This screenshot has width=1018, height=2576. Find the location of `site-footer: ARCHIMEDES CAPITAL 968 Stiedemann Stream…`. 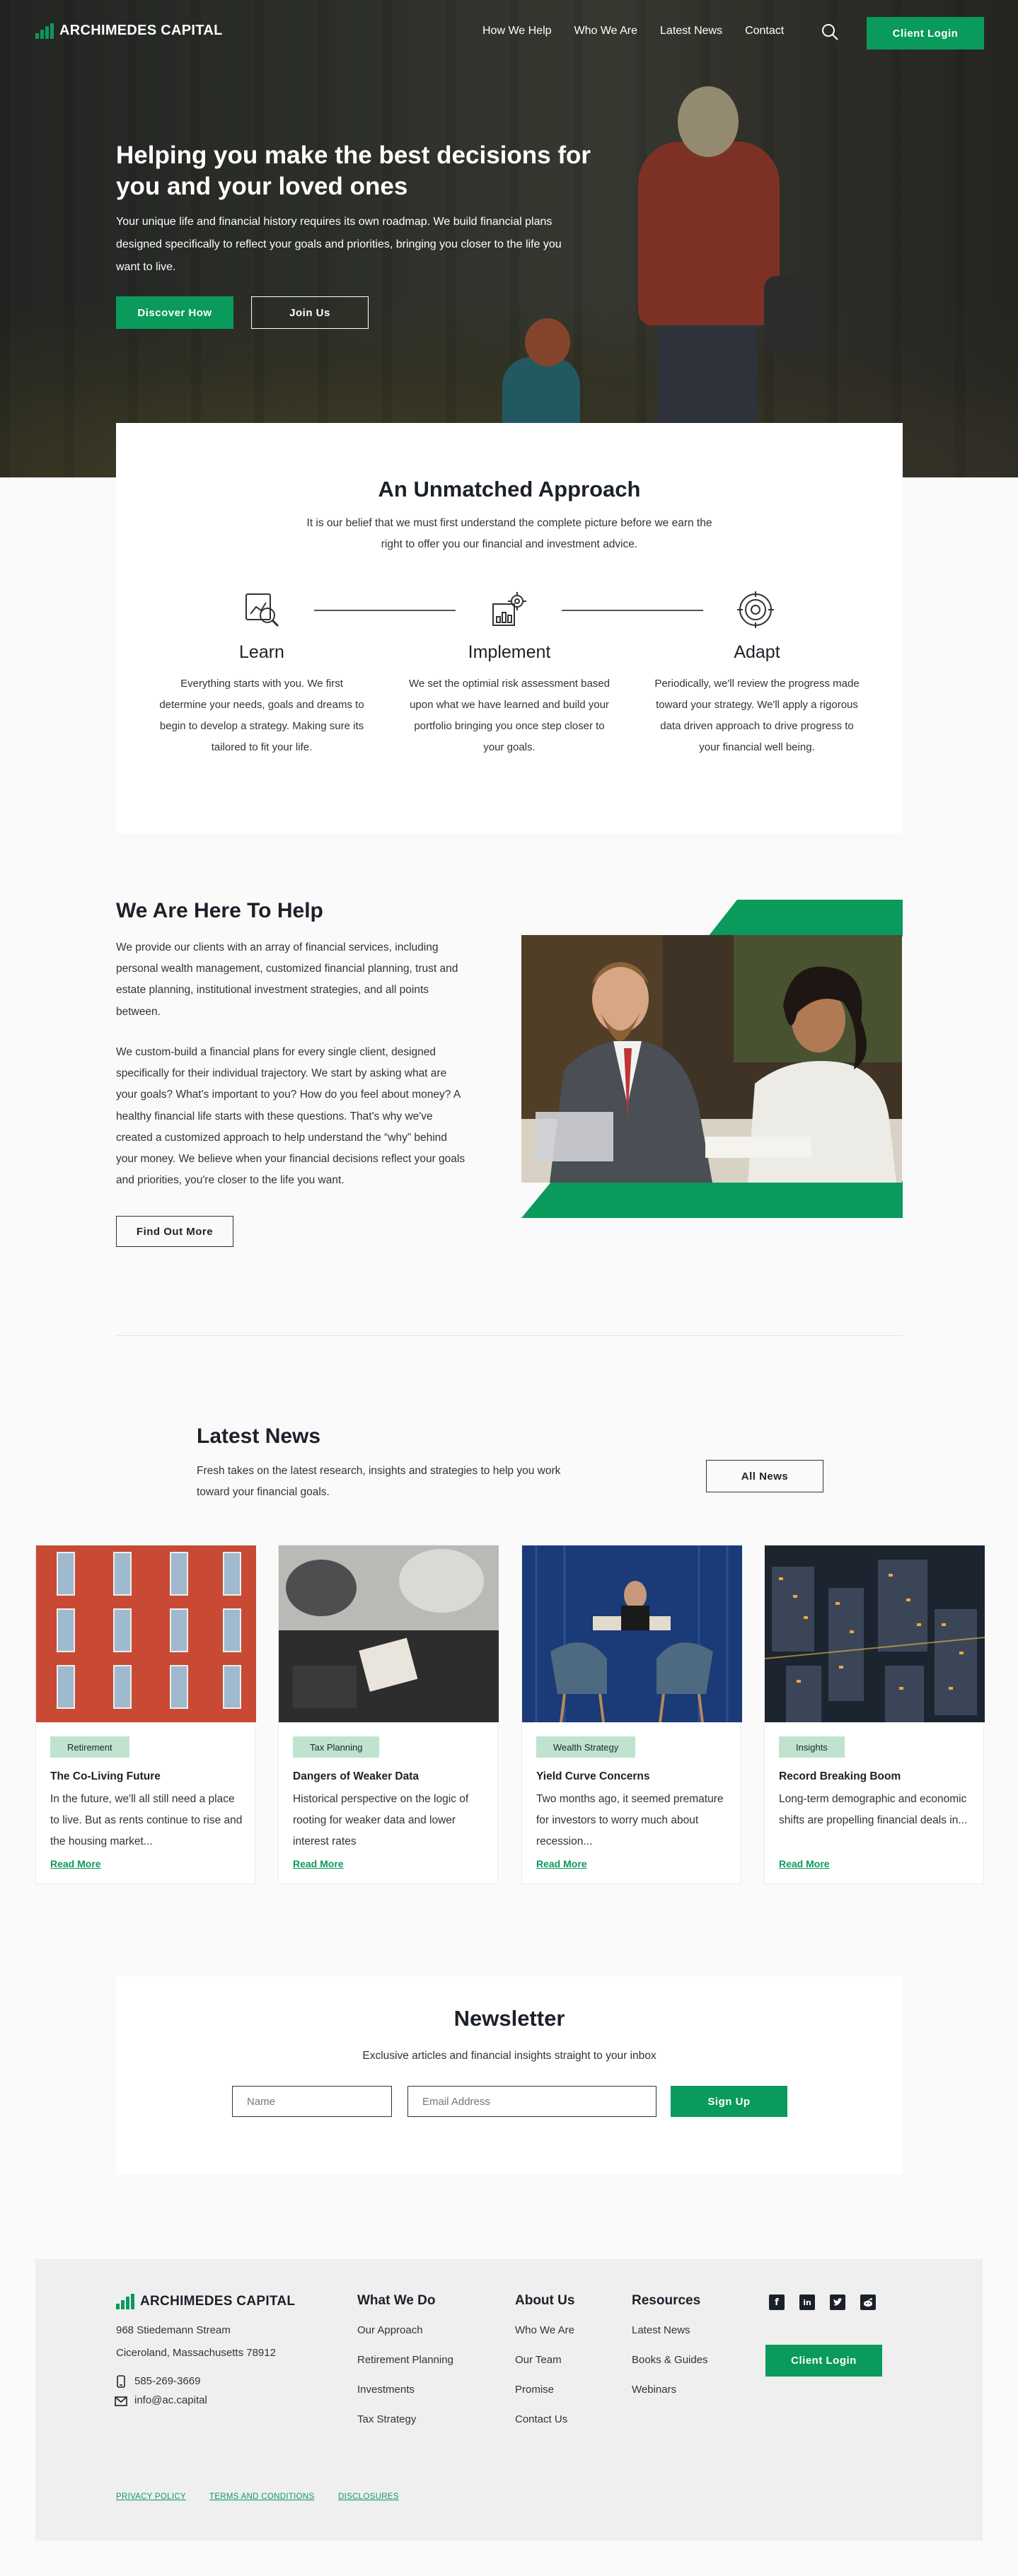

site-footer: ARCHIMEDES CAPITAL 968 Stiedemann Stream… is located at coordinates (509, 2400).